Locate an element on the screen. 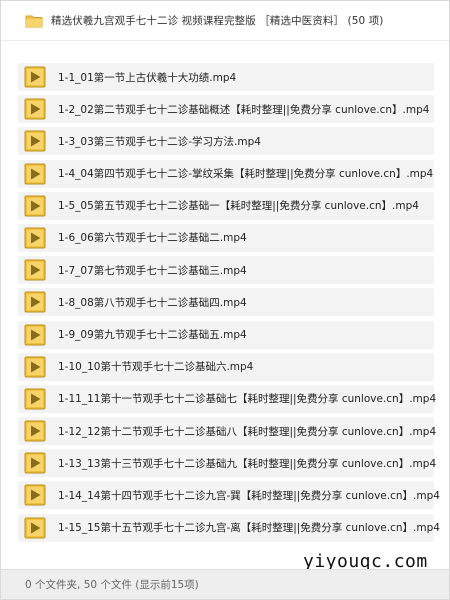 The image size is (450, 600). status-bar: 0 个文件夹, 50 个文件 (显示前15项) is located at coordinates (225, 584).